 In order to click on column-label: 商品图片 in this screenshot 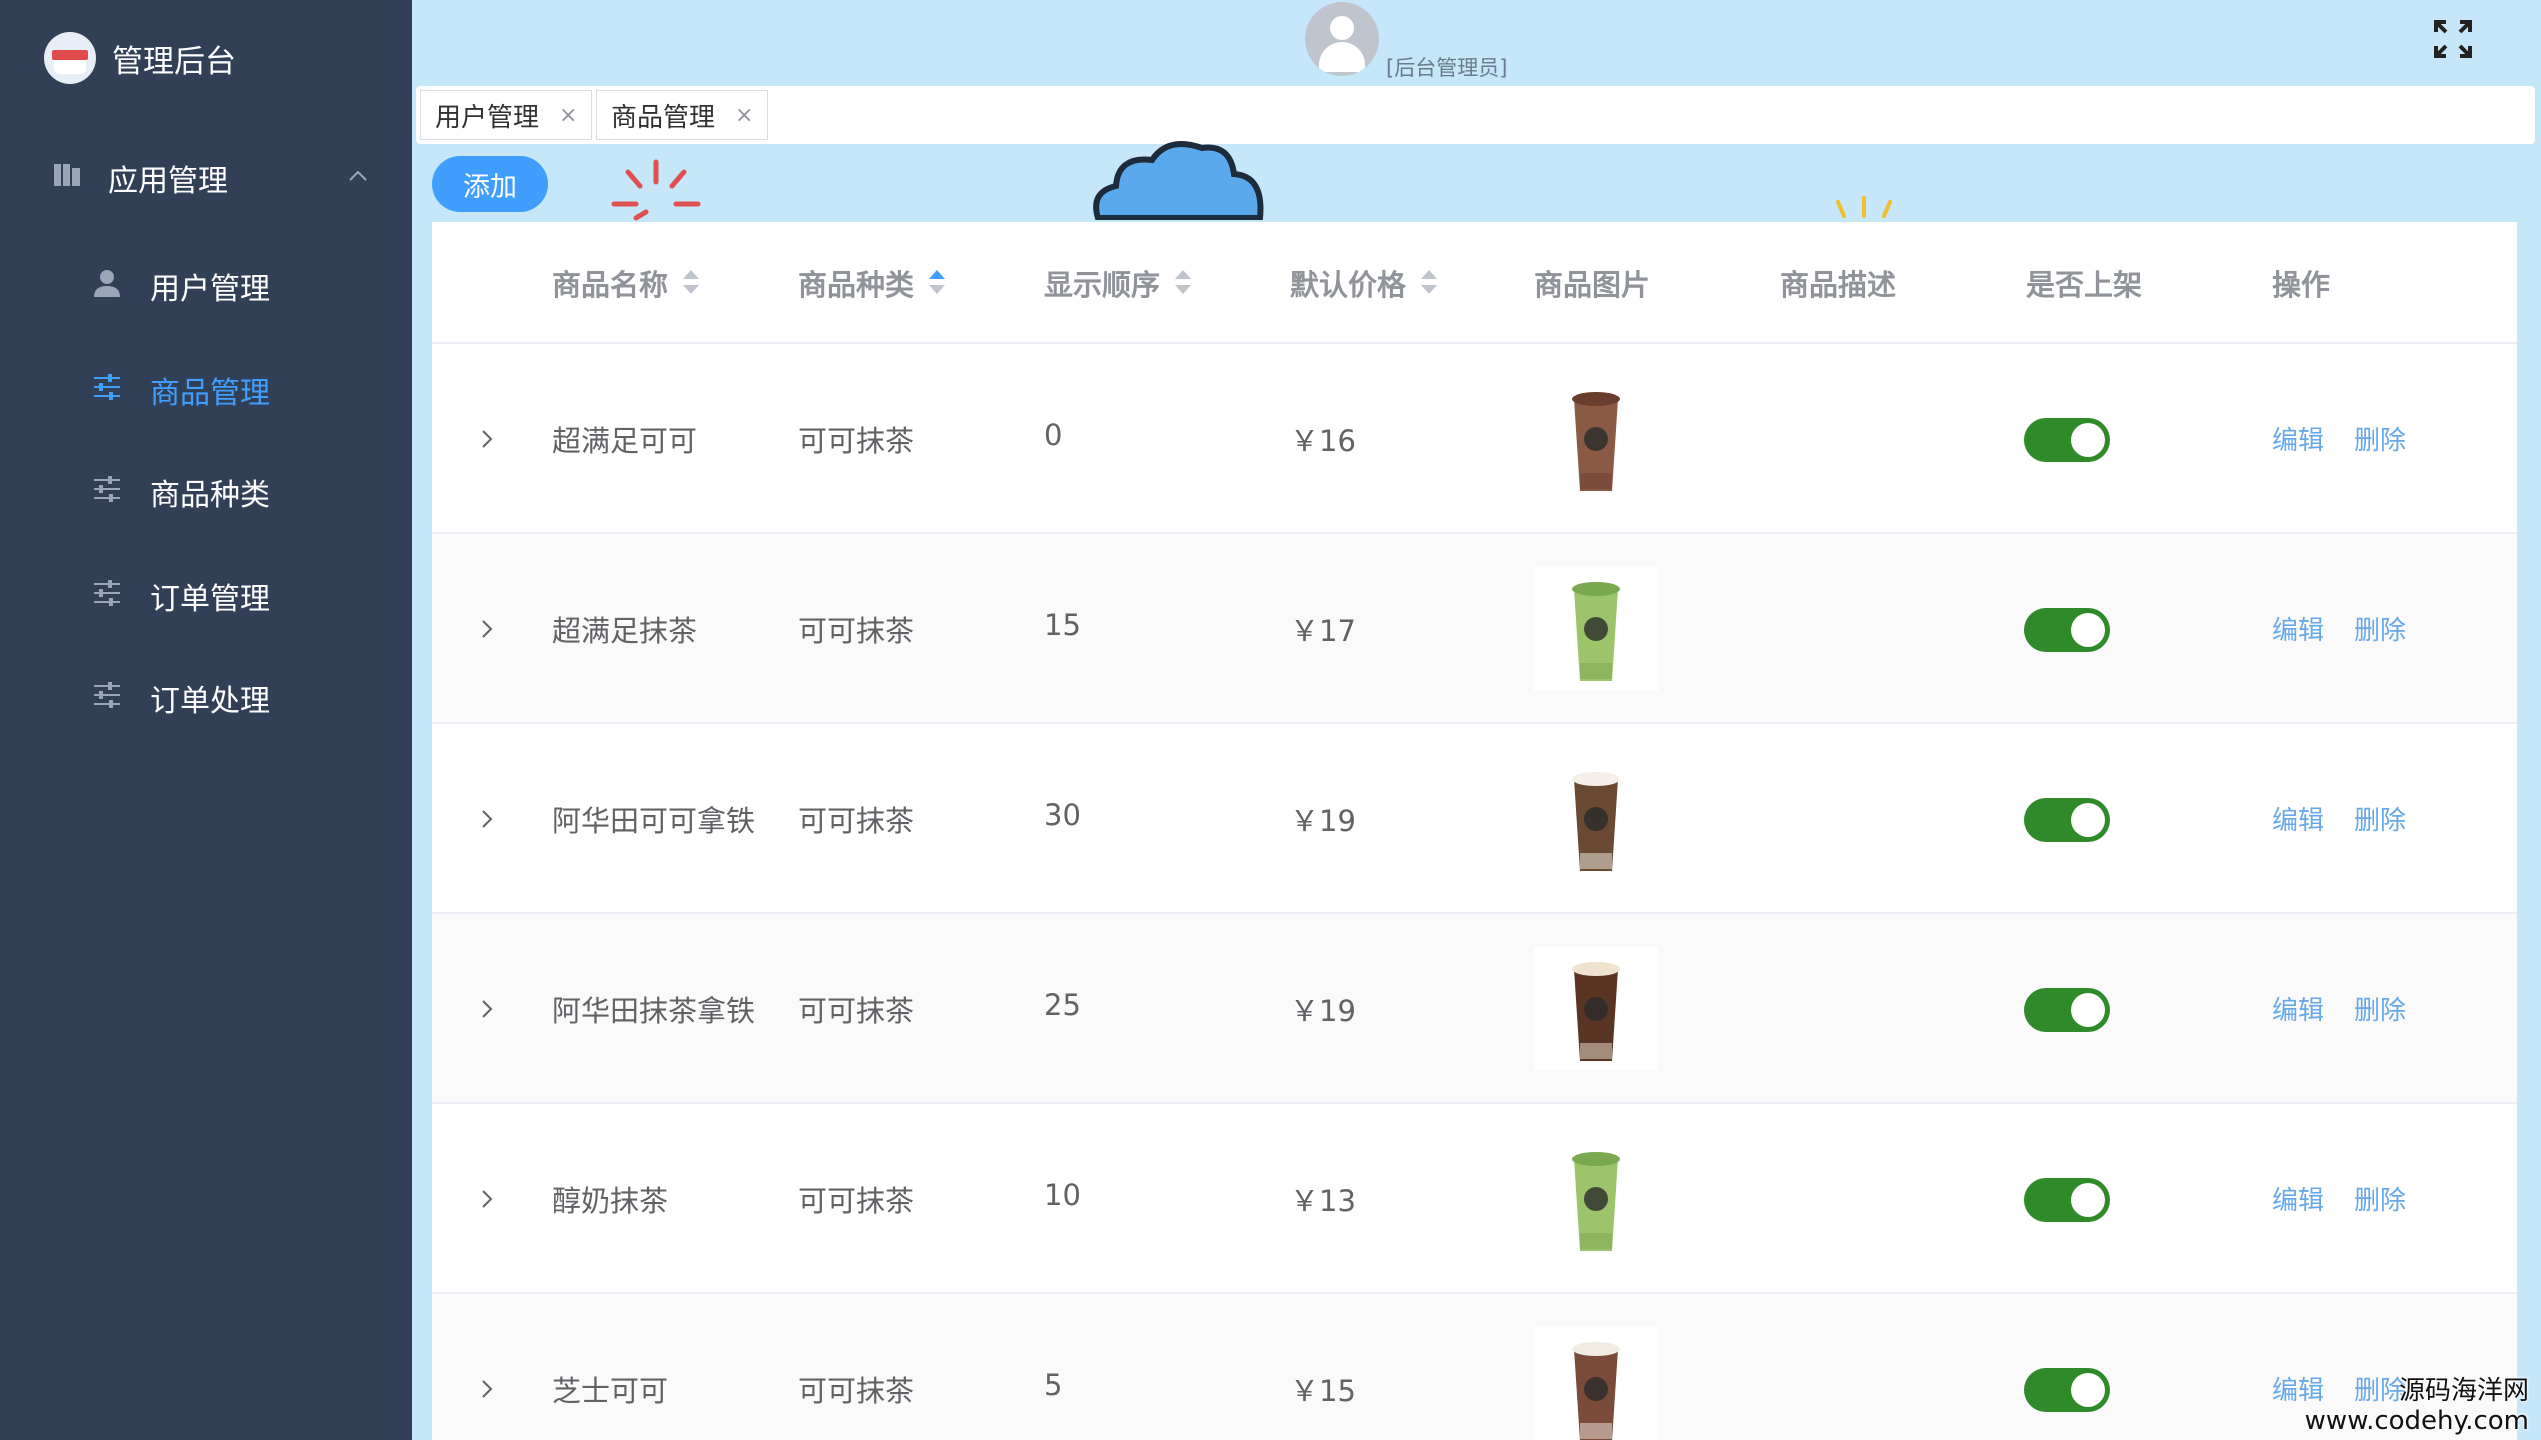, I will do `click(1592, 285)`.